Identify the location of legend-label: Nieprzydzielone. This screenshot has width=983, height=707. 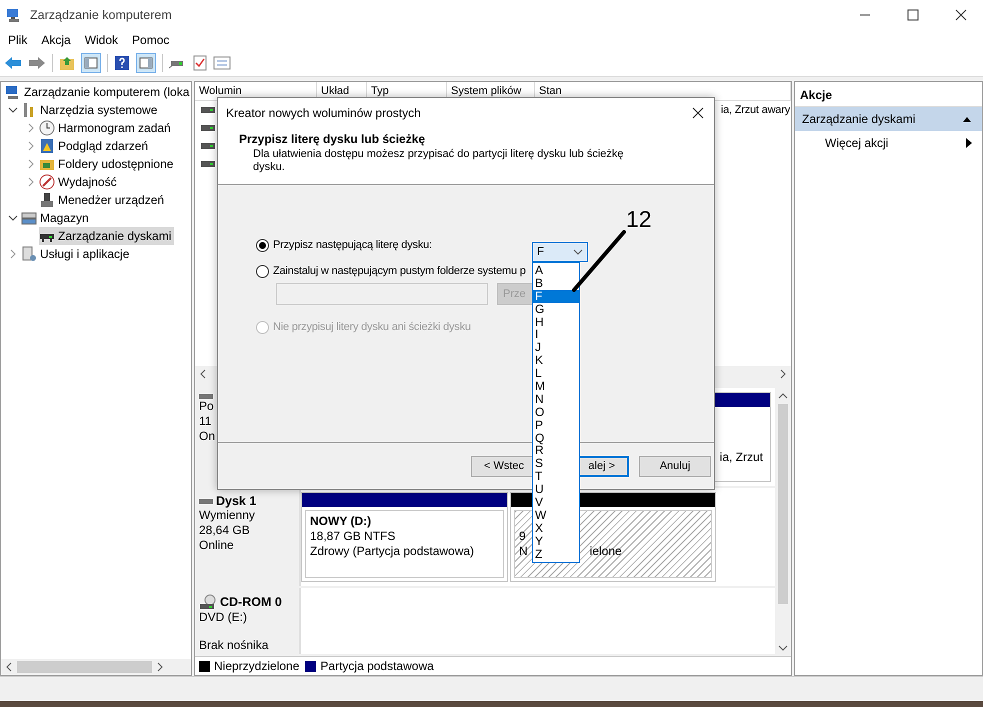
(257, 666).